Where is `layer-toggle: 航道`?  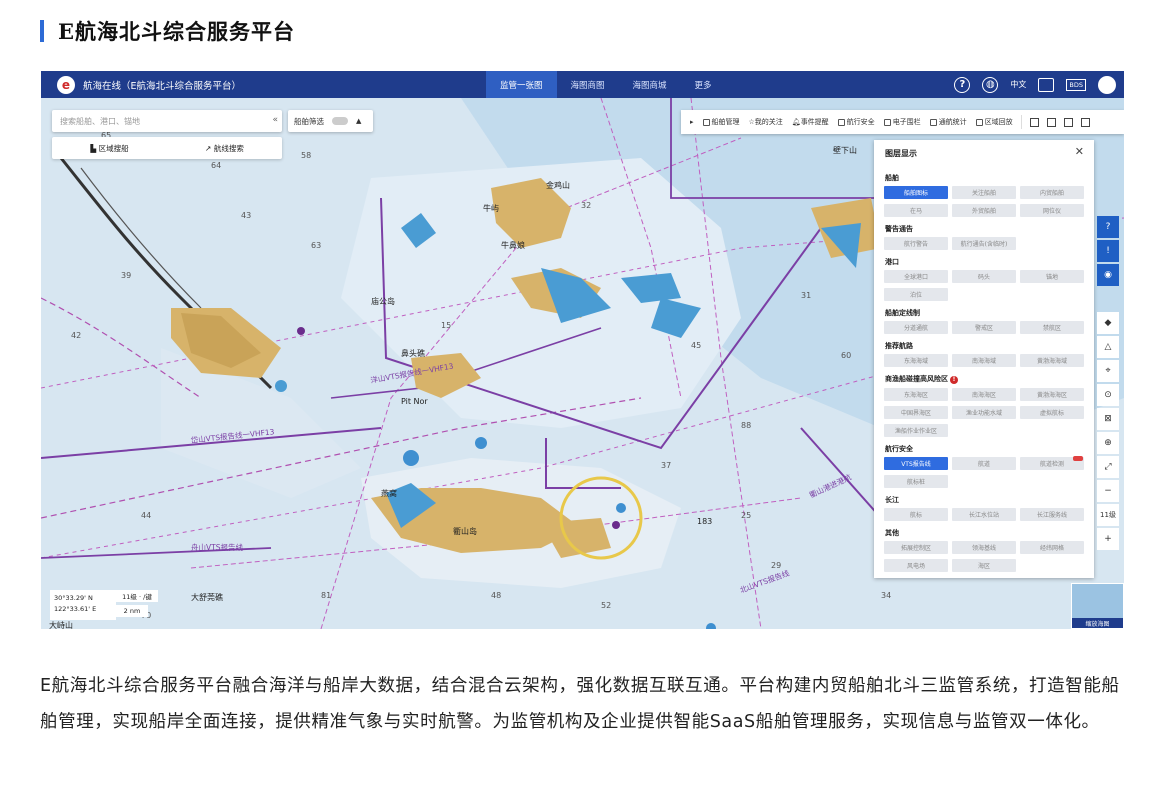
layer-toggle: 航道 is located at coordinates (984, 463).